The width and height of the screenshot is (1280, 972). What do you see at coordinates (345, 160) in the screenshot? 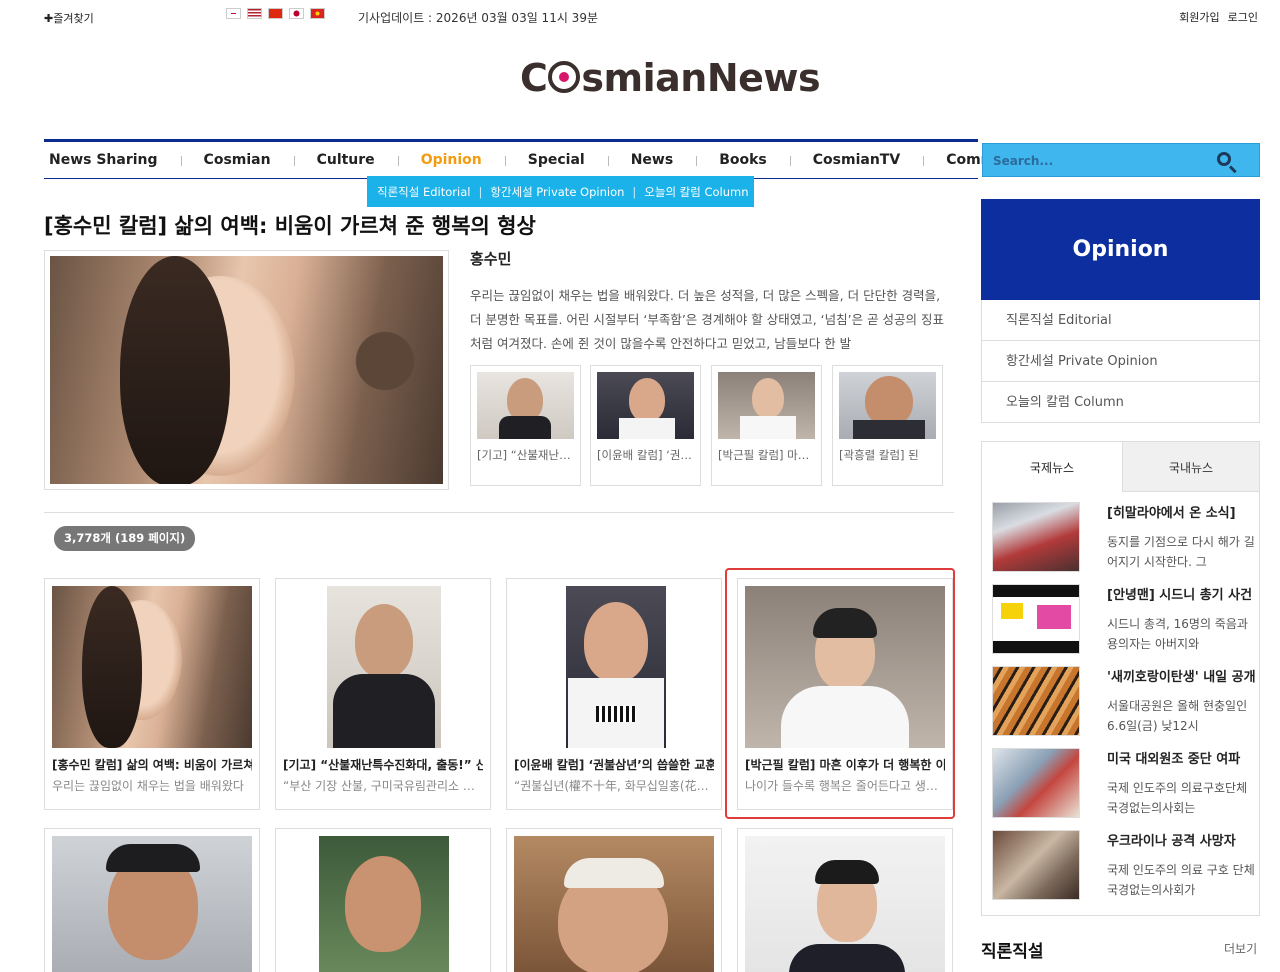
I see `nav-culture: Culture` at bounding box center [345, 160].